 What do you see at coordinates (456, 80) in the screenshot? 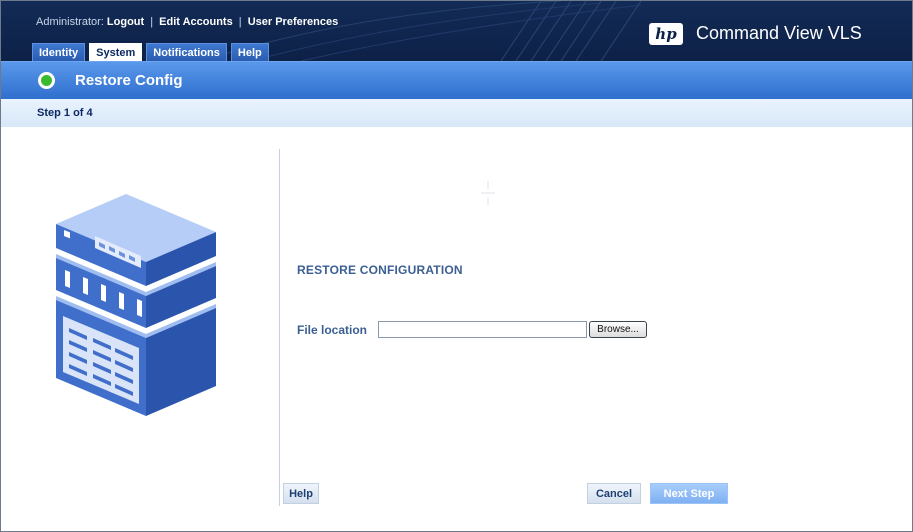
I see `page-title-bar: Restore Config` at bounding box center [456, 80].